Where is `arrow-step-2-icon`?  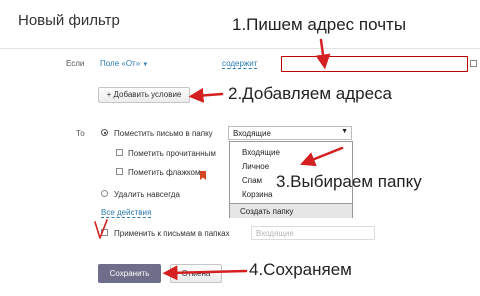
arrow-step-2-icon is located at coordinates (206, 95).